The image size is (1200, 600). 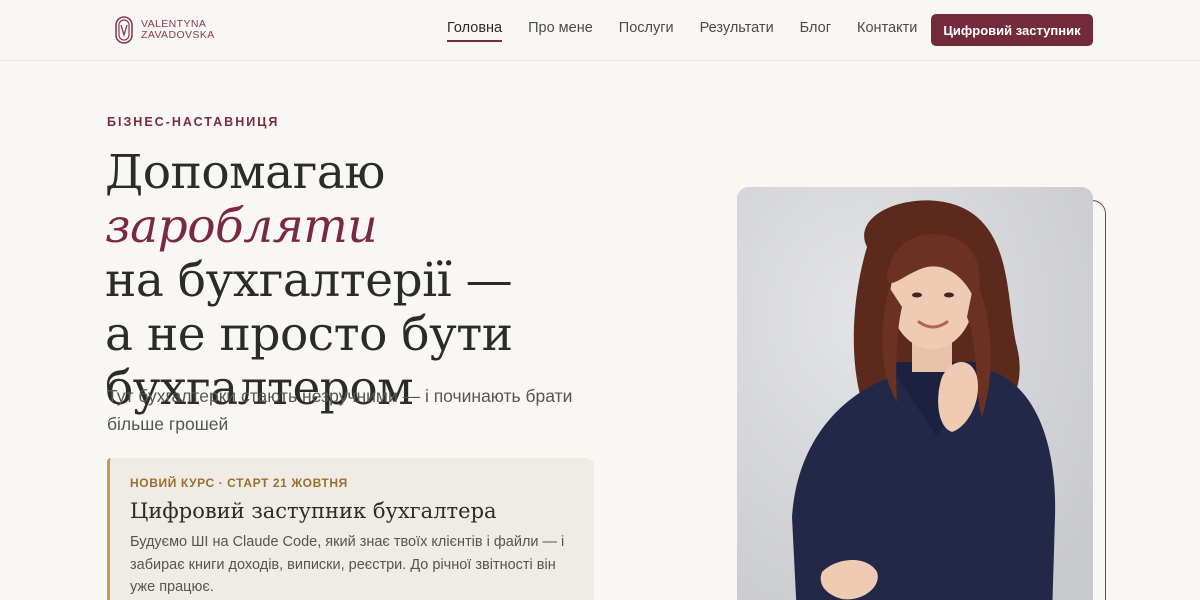 What do you see at coordinates (815, 31) in the screenshot?
I see `nav-item-blog: Блог` at bounding box center [815, 31].